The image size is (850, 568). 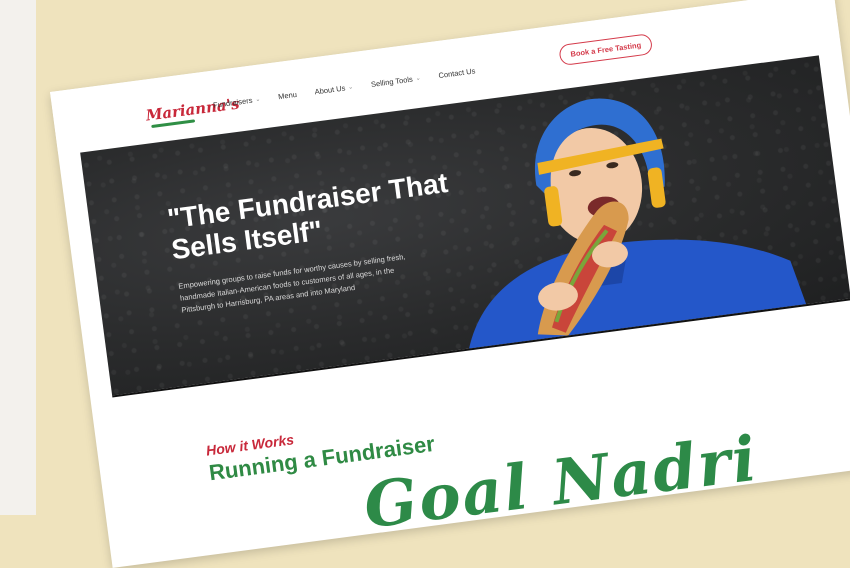 I want to click on nav-label: Contact Us, so click(x=456, y=73).